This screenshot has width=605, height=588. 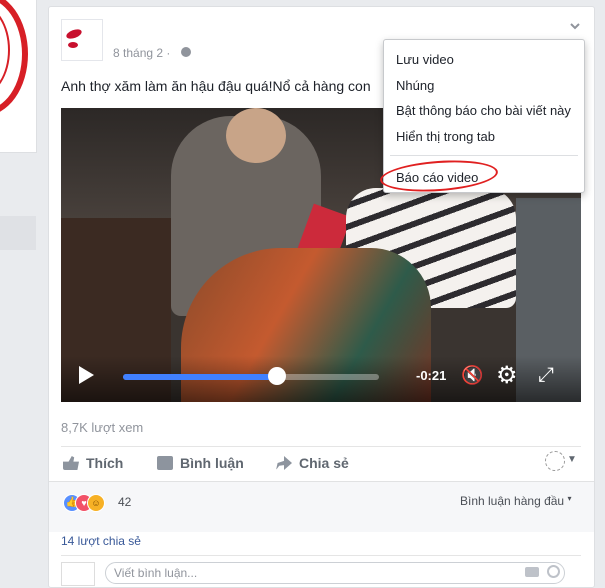 I want to click on video-time: -0:21, so click(x=431, y=375).